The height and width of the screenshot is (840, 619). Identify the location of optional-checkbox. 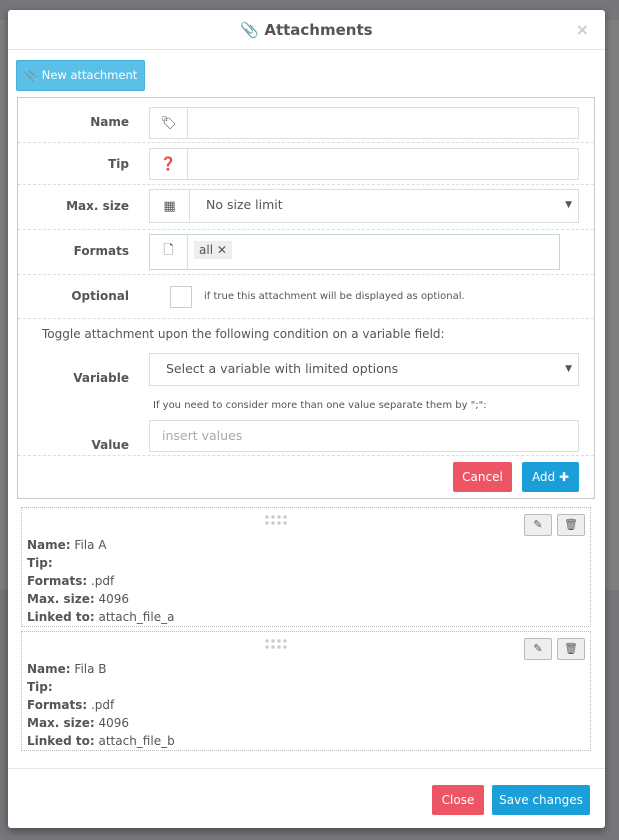
(181, 297).